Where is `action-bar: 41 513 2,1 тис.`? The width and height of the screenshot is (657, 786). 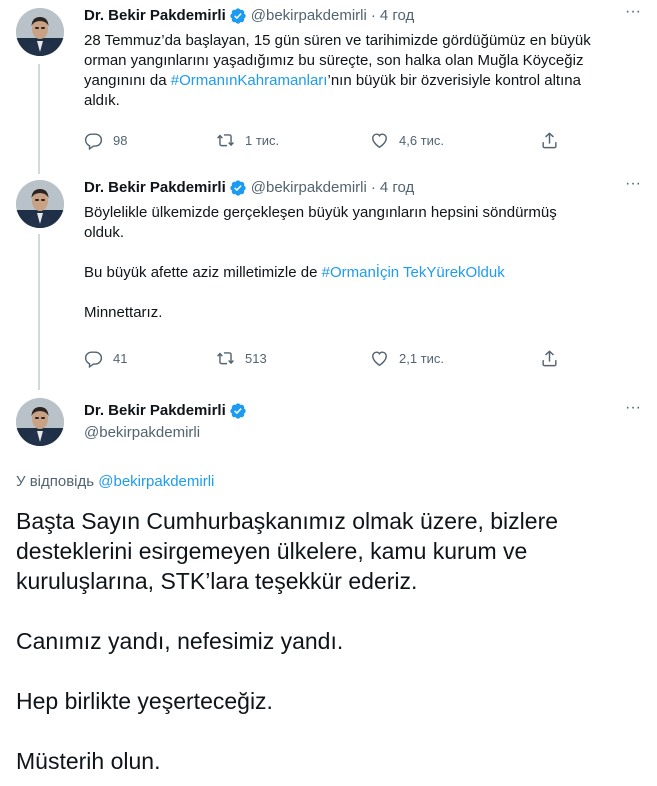 action-bar: 41 513 2,1 тис. is located at coordinates (324, 358).